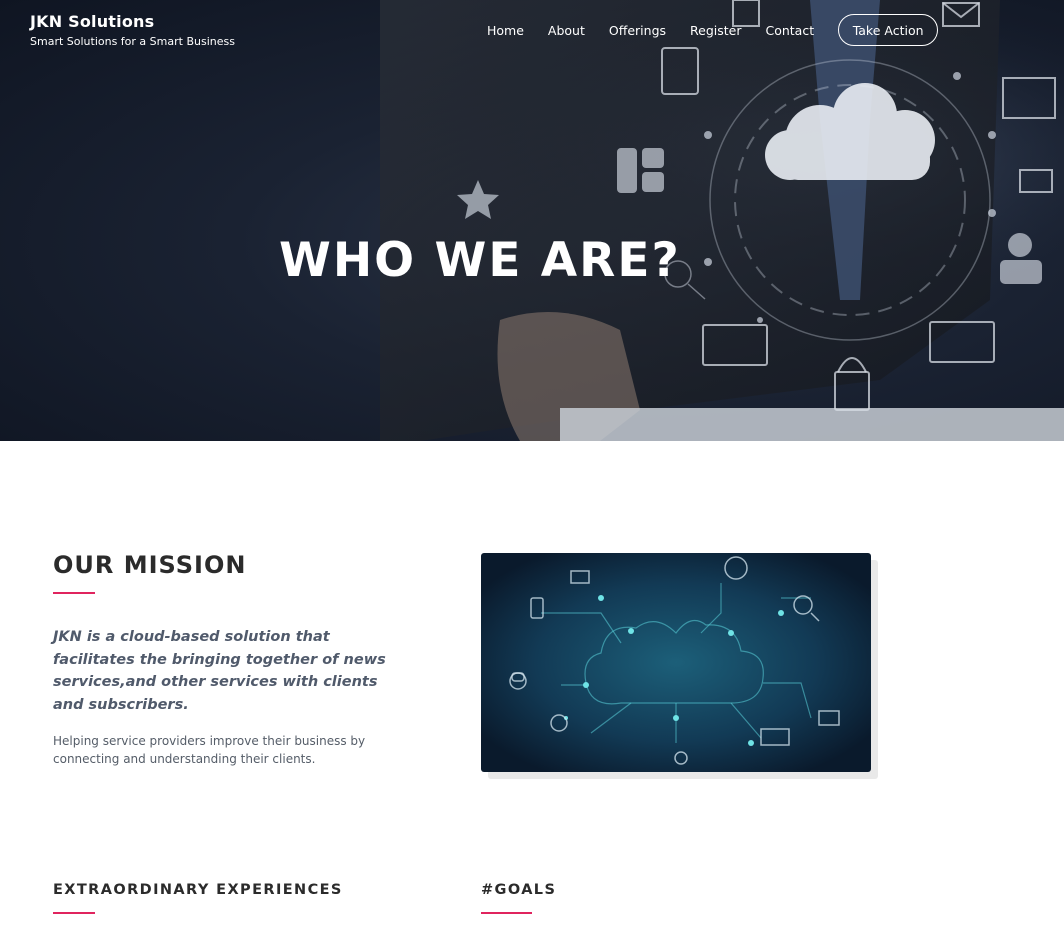  What do you see at coordinates (888, 30) in the screenshot?
I see `take-action-button: Take Action` at bounding box center [888, 30].